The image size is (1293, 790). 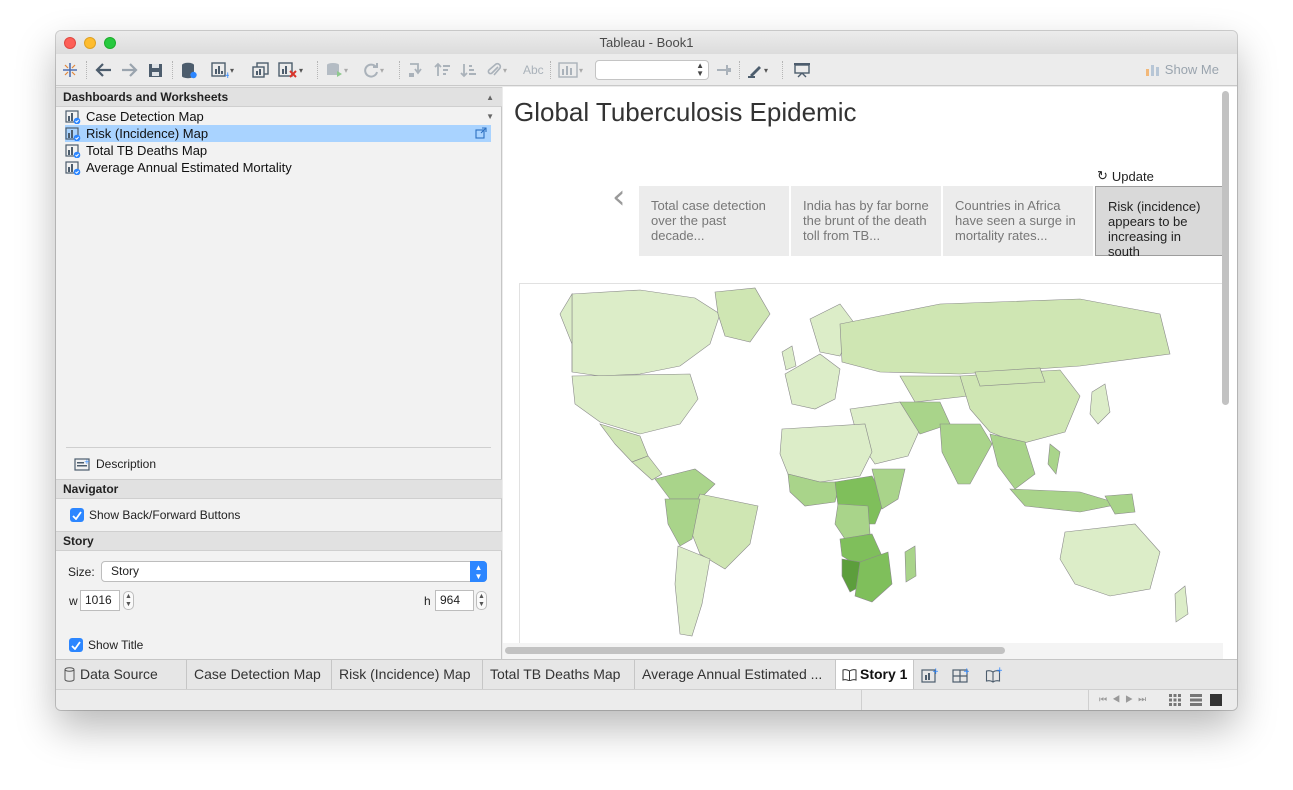 I want to click on width-stepper: ▲ ▼, so click(x=128, y=600).